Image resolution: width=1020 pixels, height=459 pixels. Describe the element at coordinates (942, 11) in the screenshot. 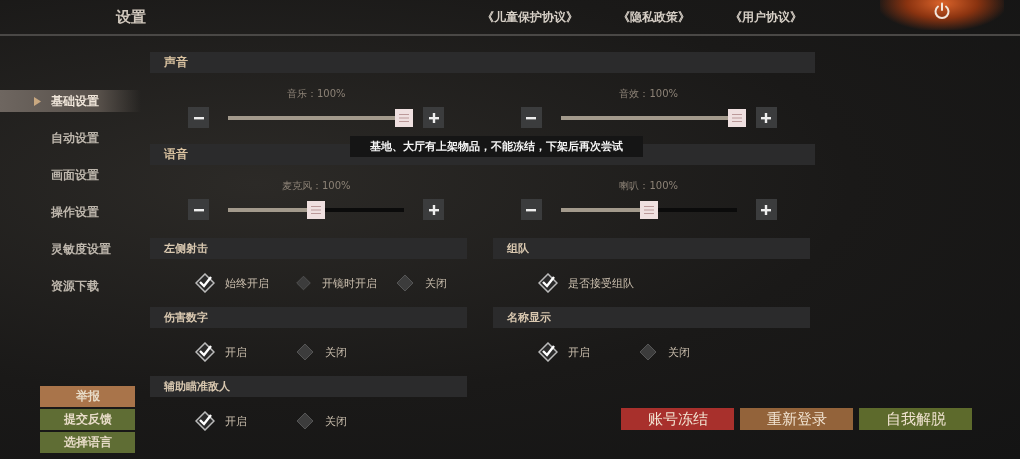

I see `power-icon` at that location.